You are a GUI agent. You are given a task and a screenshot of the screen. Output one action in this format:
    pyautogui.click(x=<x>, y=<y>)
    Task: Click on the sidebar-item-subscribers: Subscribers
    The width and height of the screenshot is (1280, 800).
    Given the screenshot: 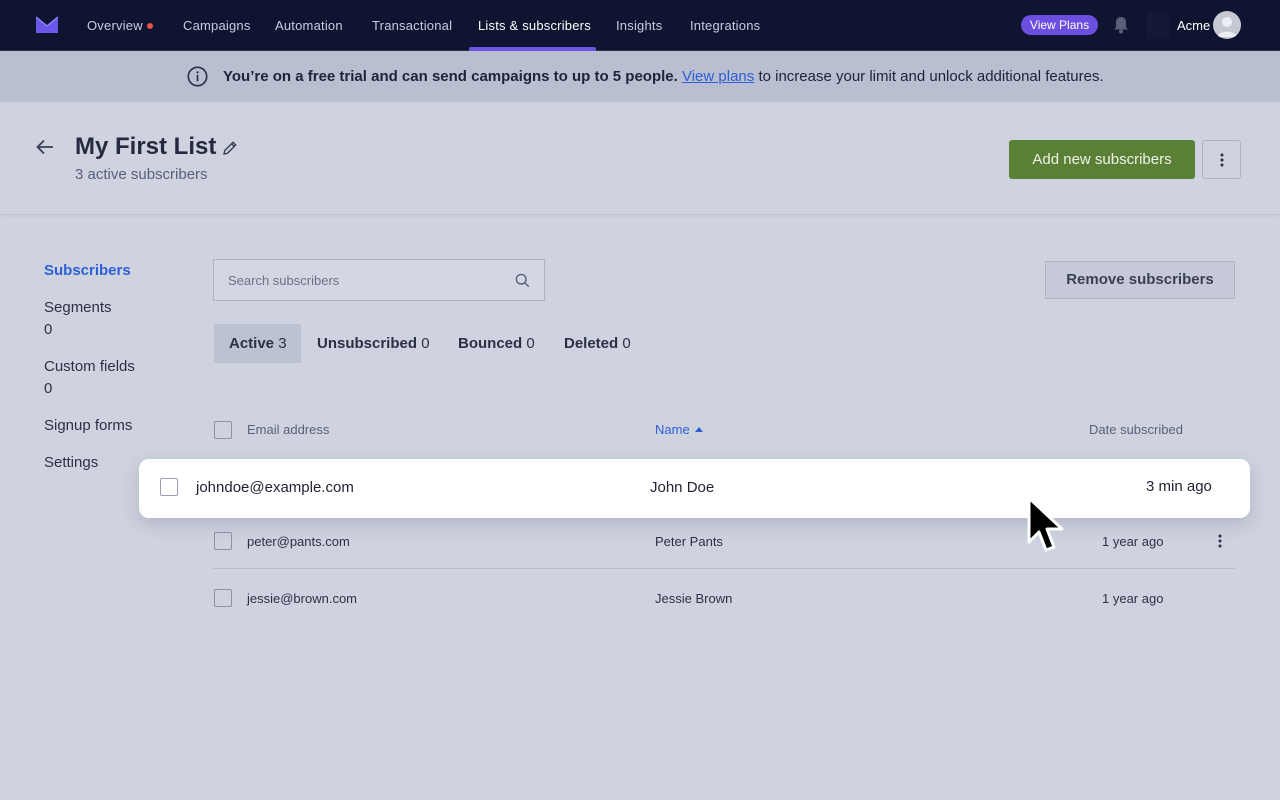 What is the action you would take?
    pyautogui.click(x=87, y=270)
    